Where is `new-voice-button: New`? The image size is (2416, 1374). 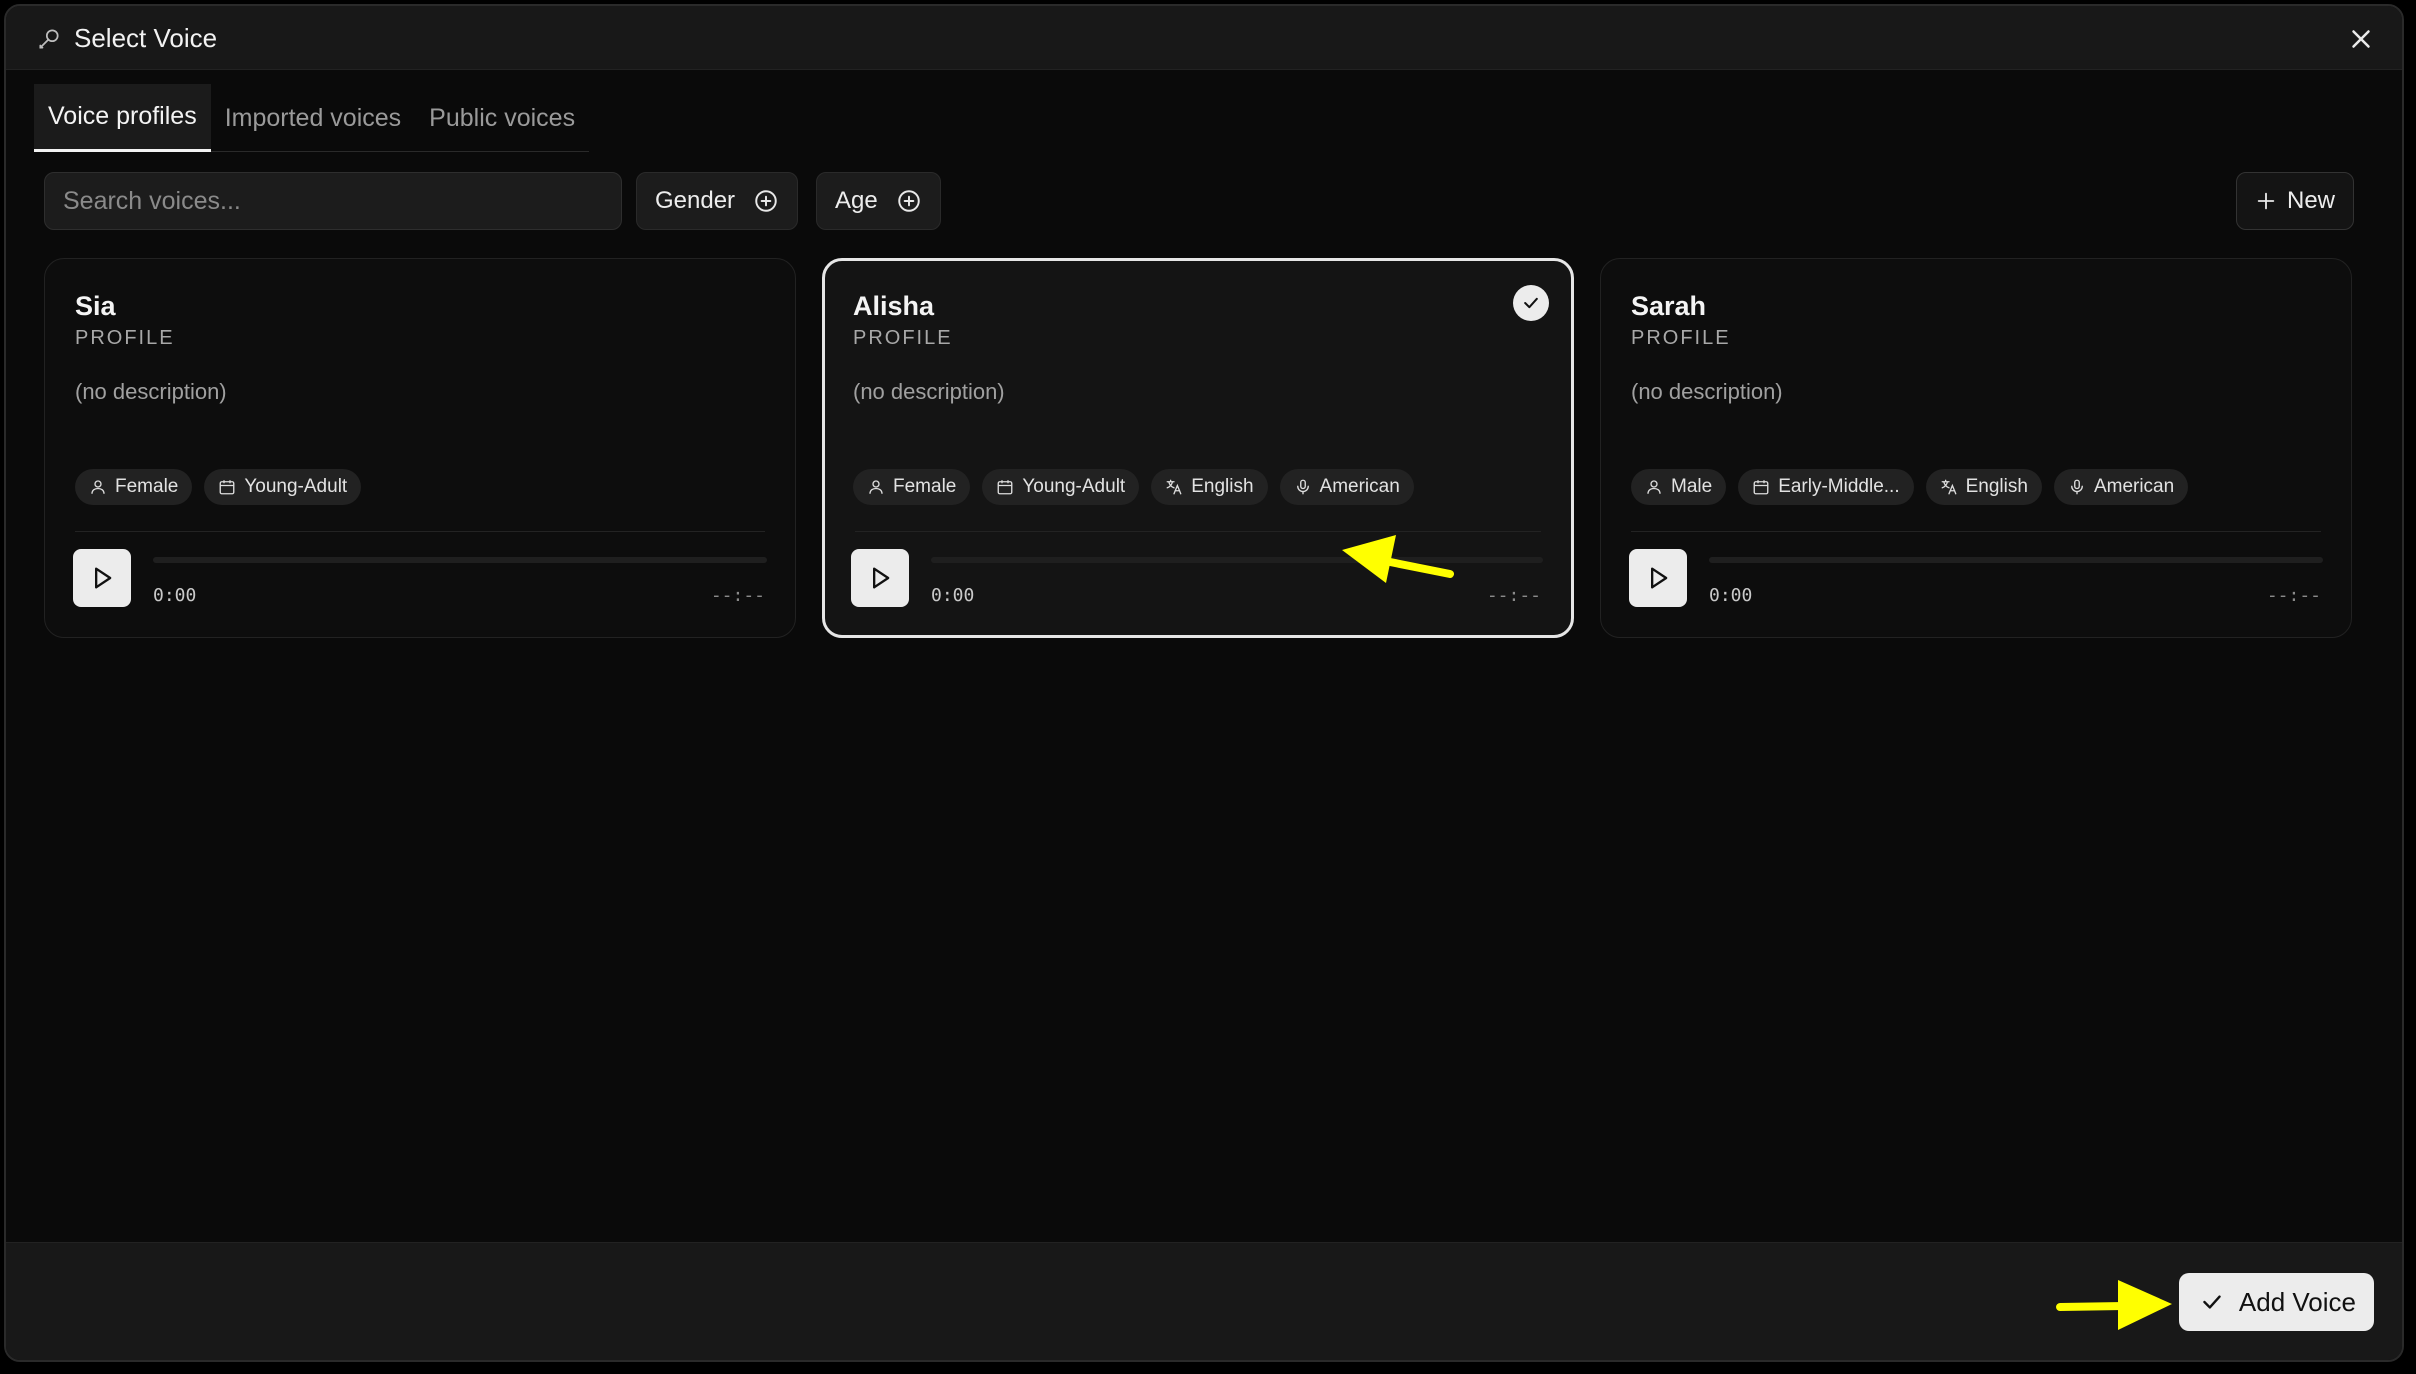 new-voice-button: New is located at coordinates (2294, 201).